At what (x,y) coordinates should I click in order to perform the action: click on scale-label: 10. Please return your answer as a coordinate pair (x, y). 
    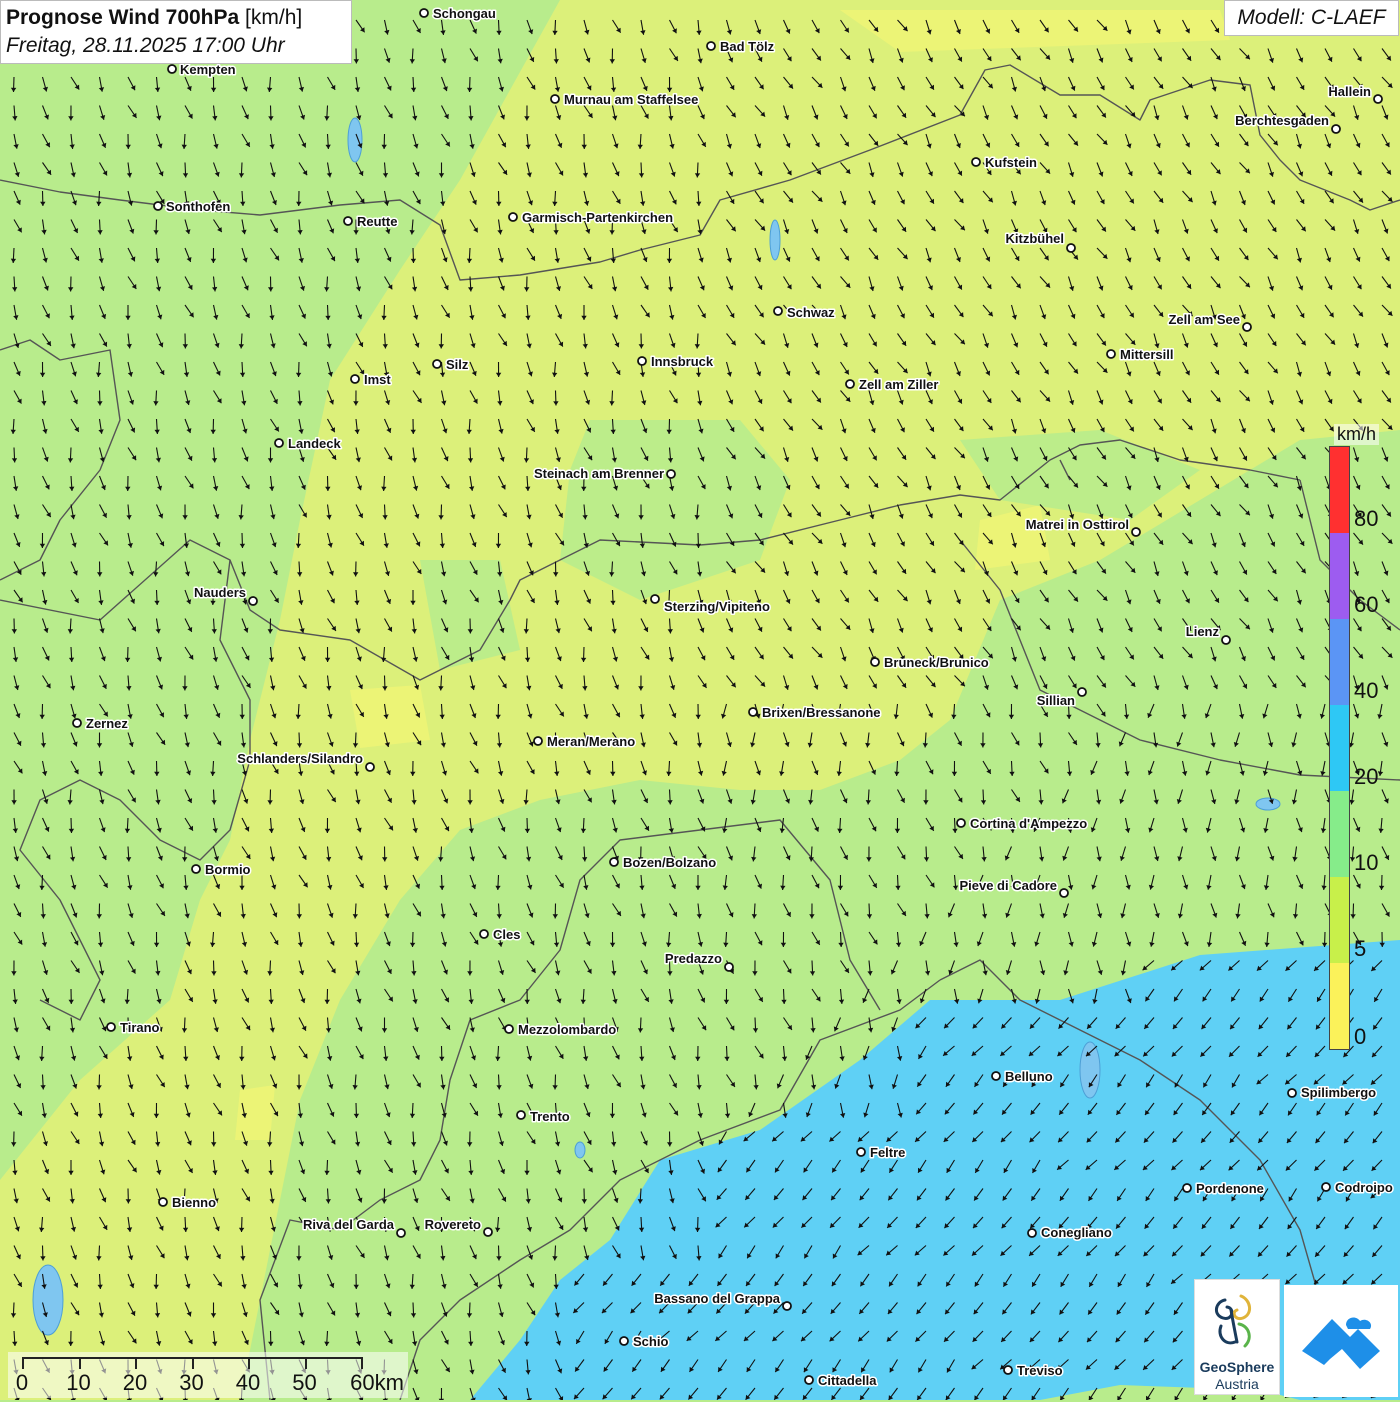
    Looking at the image, I should click on (78, 1383).